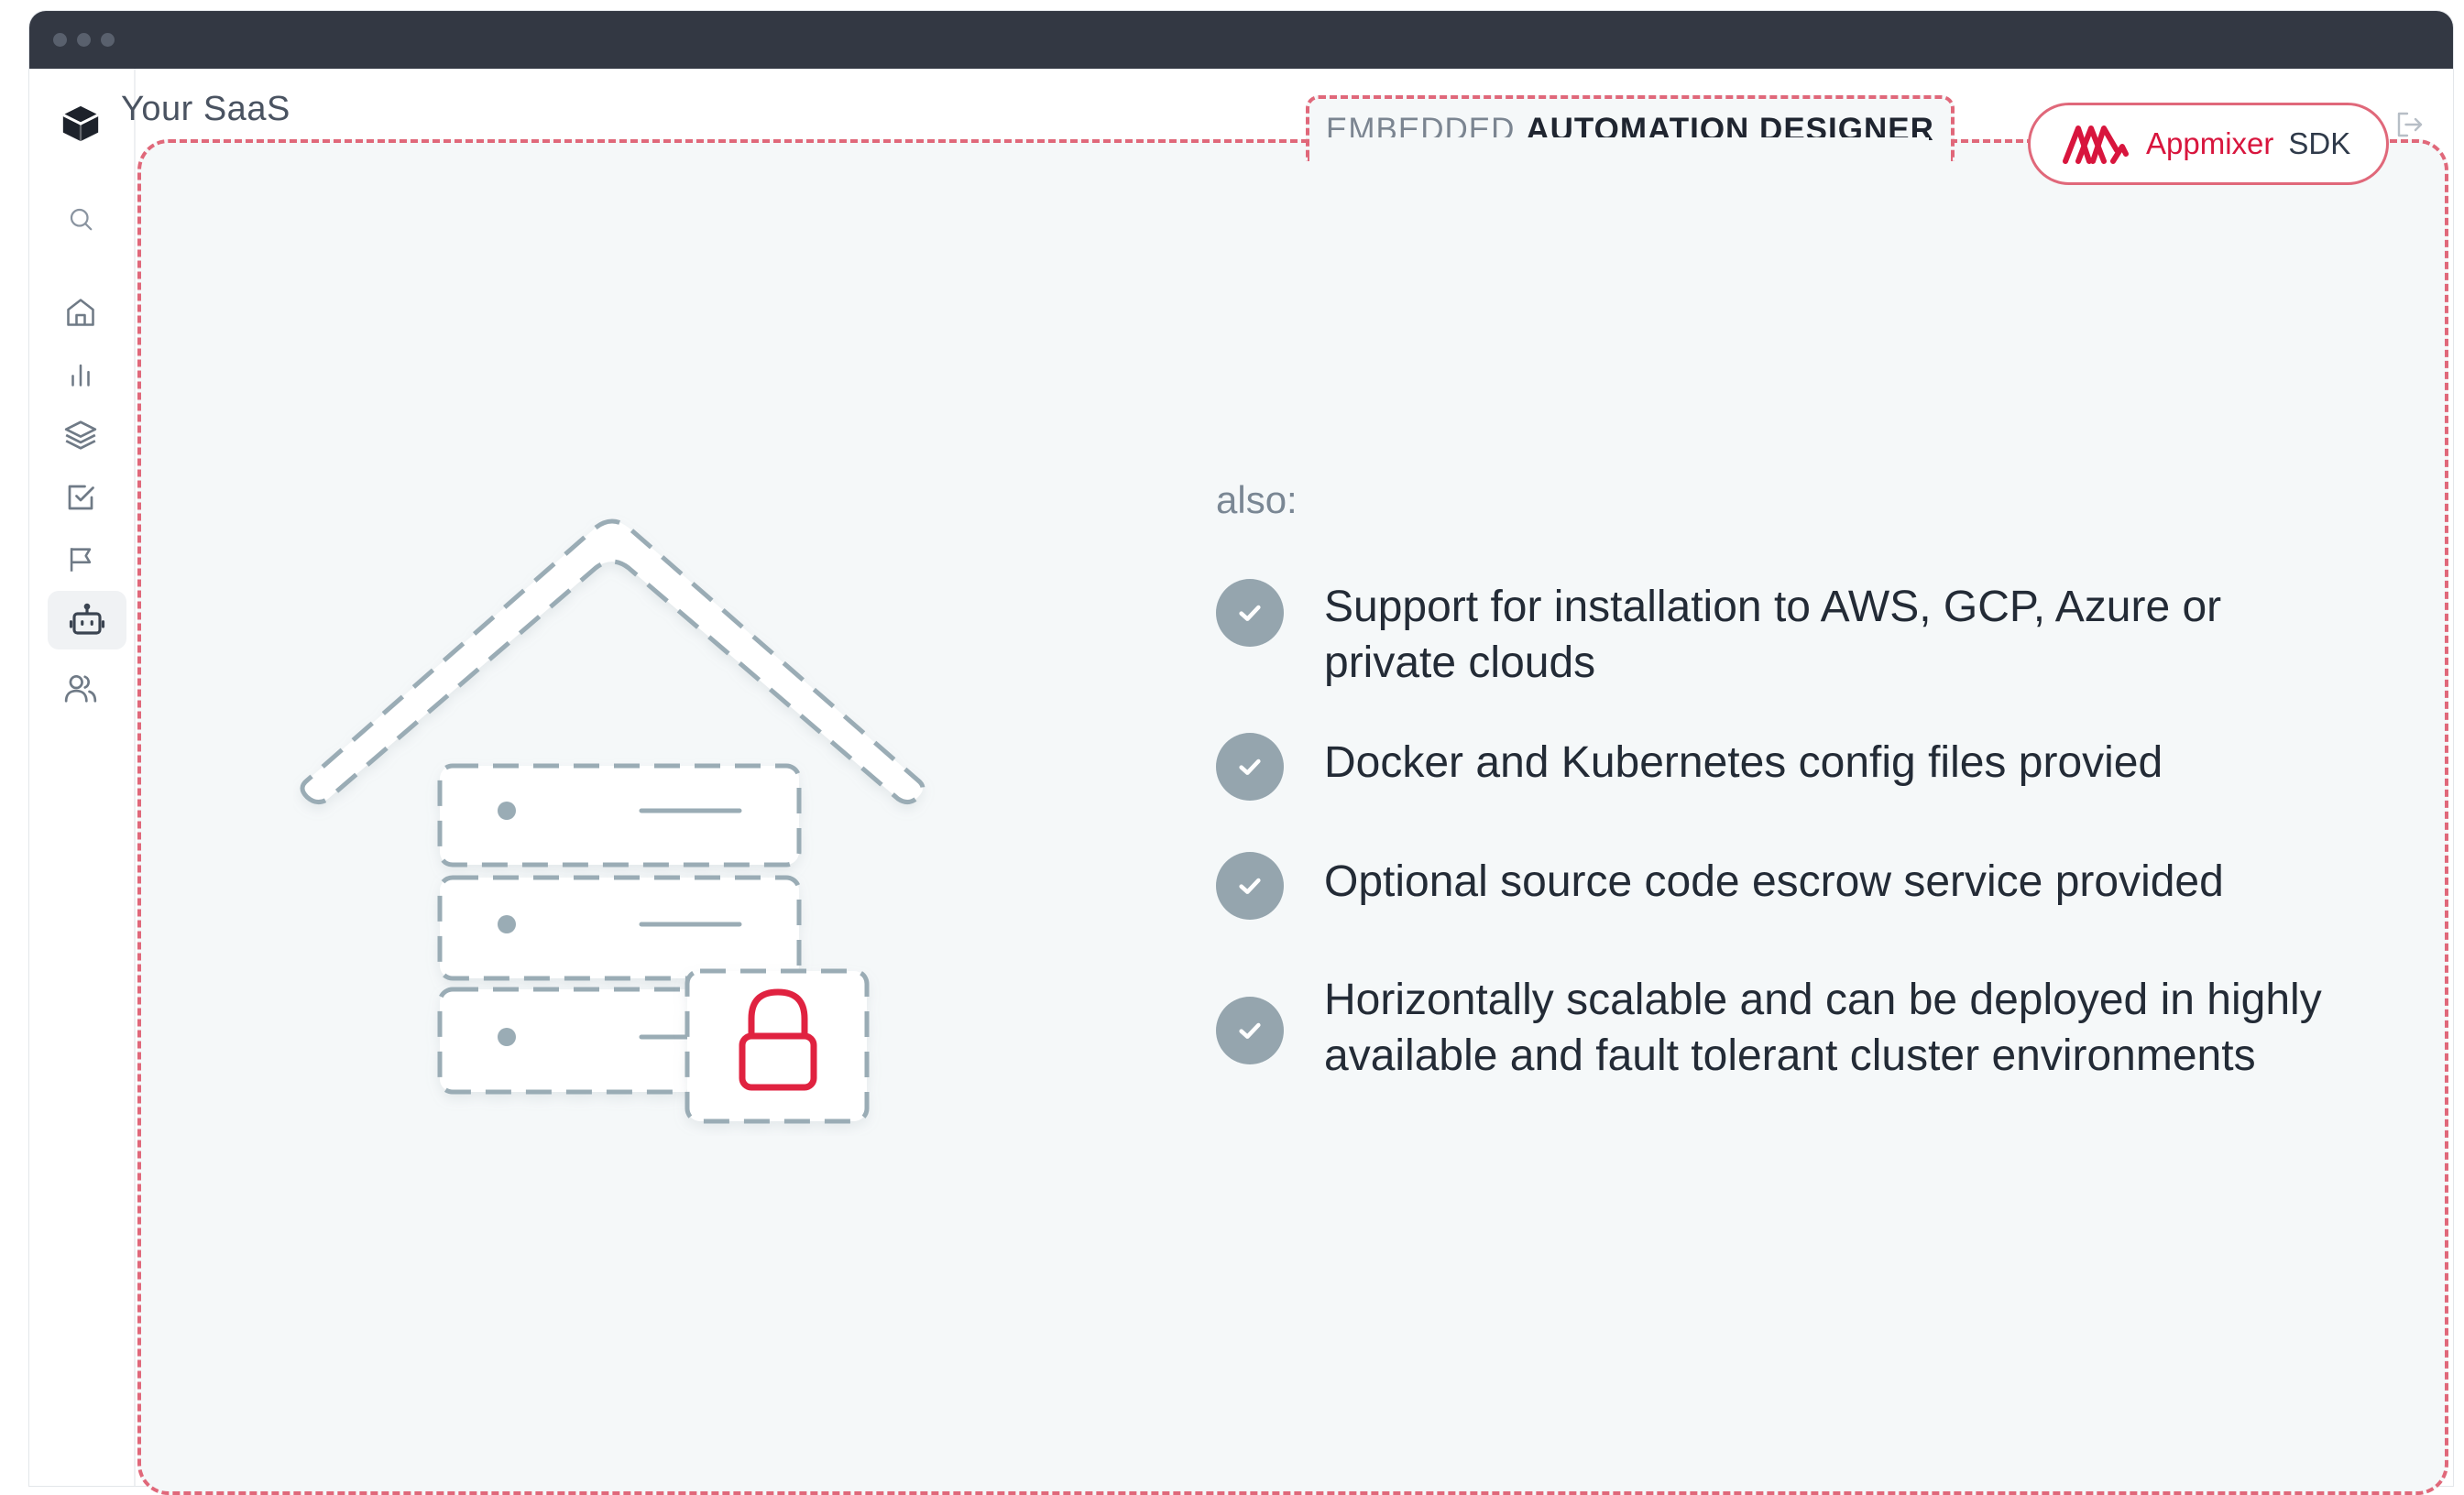 The image size is (2464, 1495). Describe the element at coordinates (81, 560) in the screenshot. I see `flag-icon` at that location.